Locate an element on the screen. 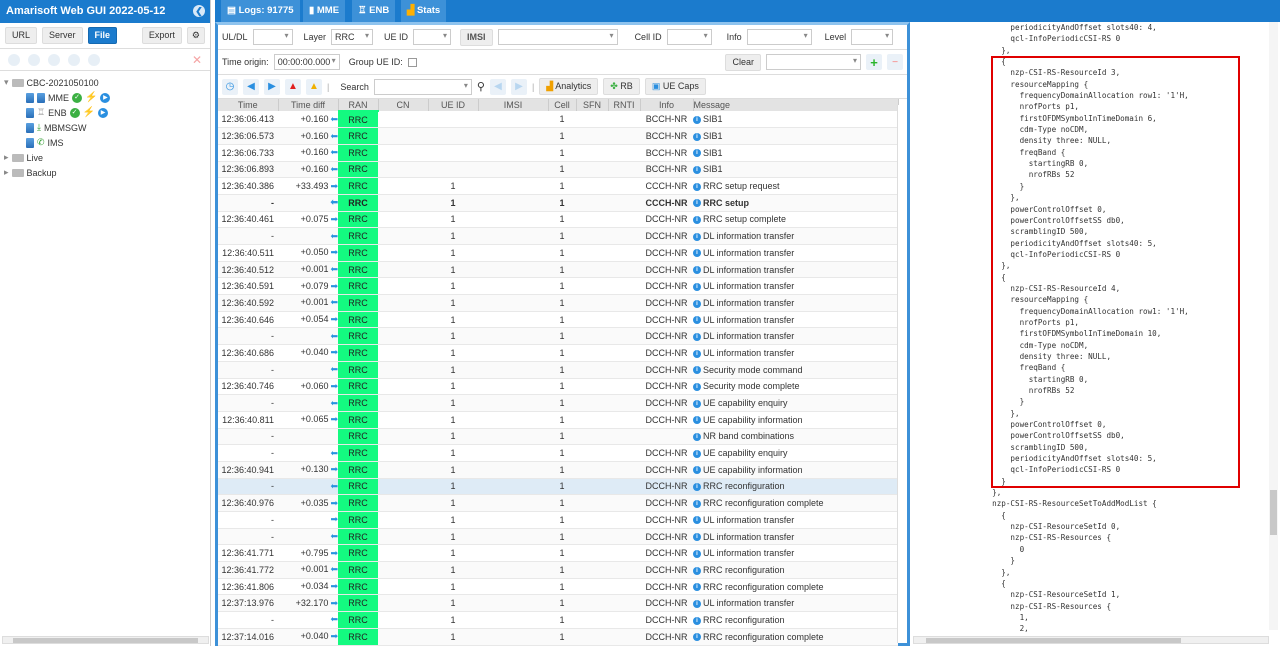  column-header: SFN is located at coordinates (592, 105).